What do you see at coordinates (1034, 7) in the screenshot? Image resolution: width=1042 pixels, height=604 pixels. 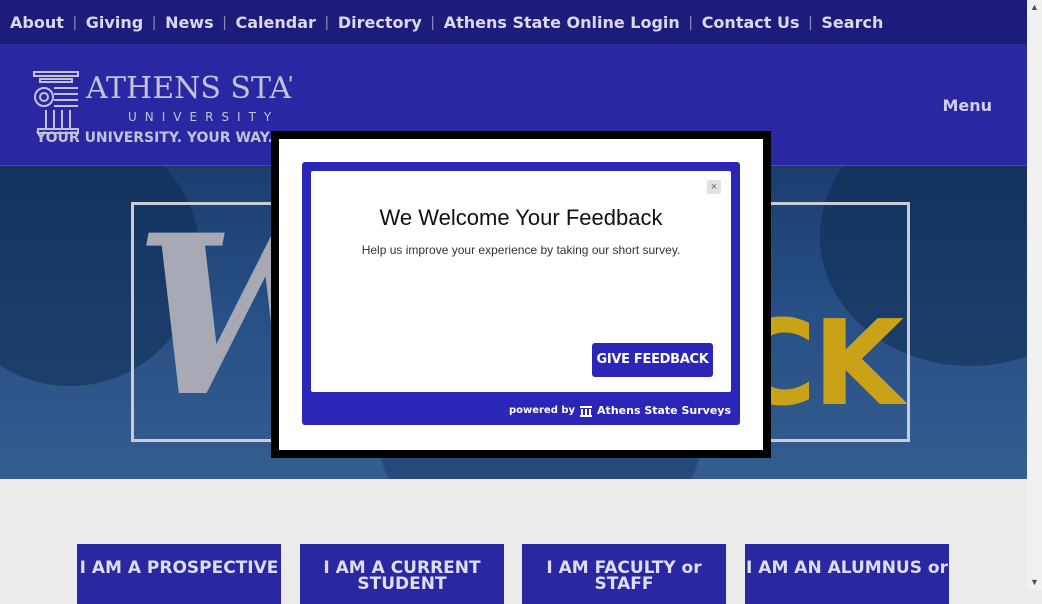 I see `scroll-up-arrow-icon: ▲` at bounding box center [1034, 7].